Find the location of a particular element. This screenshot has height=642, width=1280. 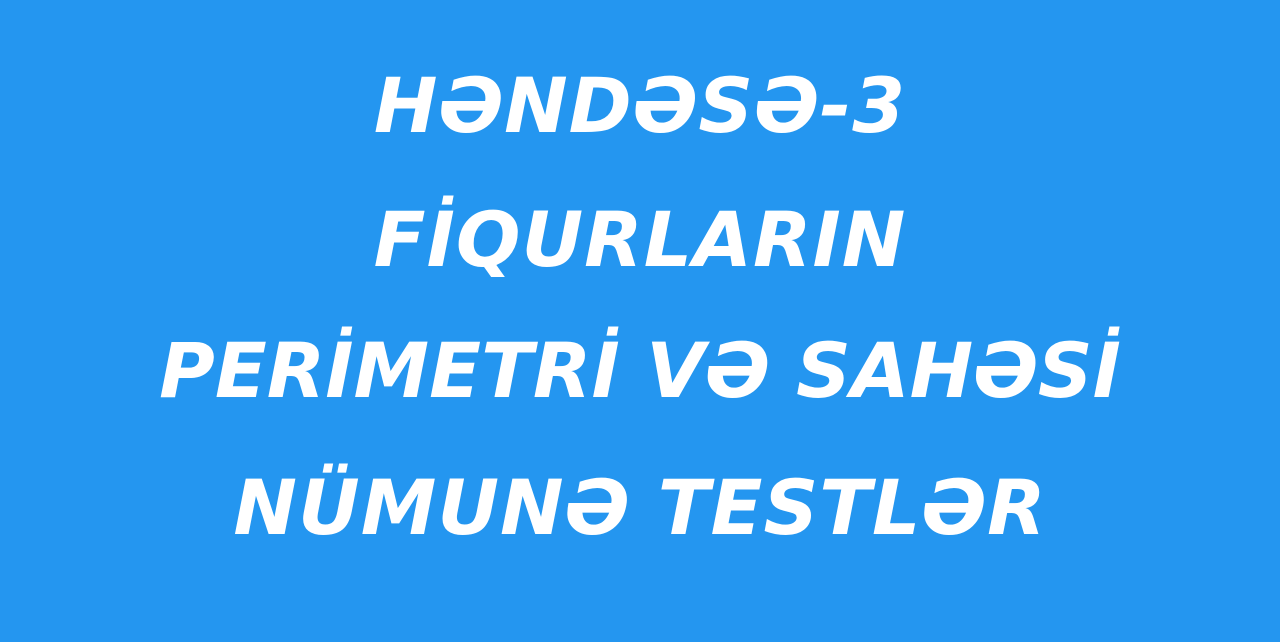

title-line-4: NÜMUNƏ TESTLƏR is located at coordinates (640, 507).